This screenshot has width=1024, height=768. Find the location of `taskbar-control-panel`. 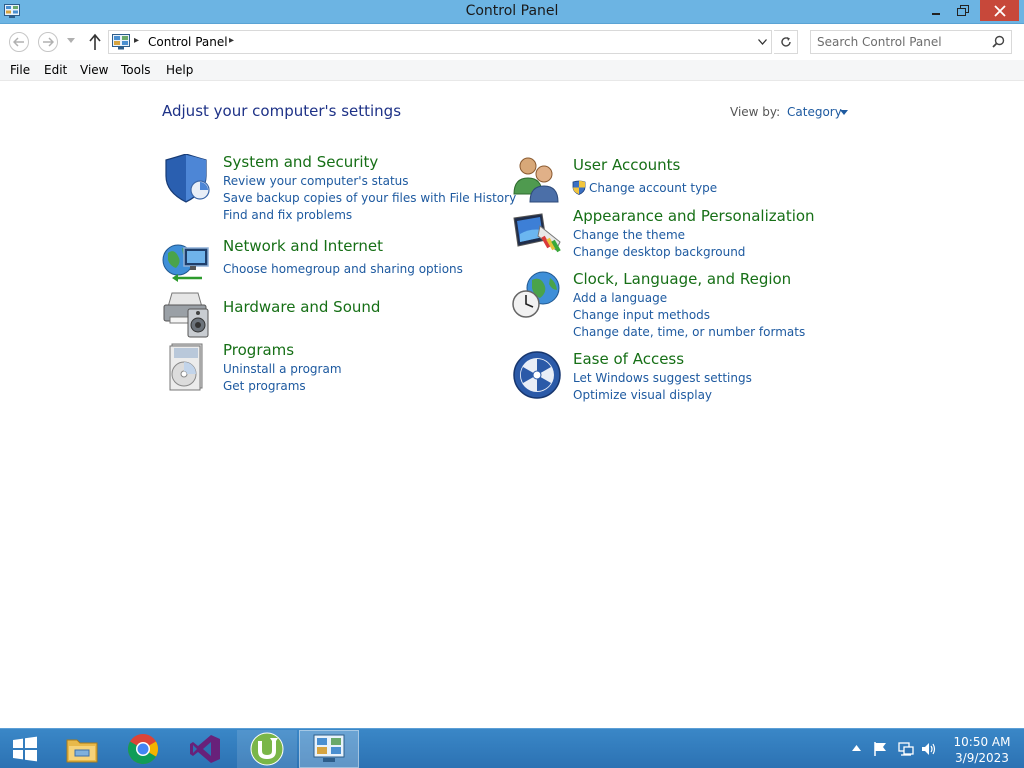

taskbar-control-panel is located at coordinates (329, 749).